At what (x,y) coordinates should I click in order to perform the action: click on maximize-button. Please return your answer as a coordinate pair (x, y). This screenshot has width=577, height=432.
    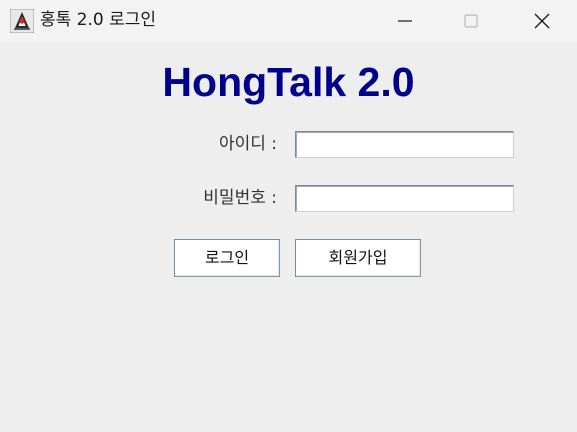
    Looking at the image, I should click on (471, 21).